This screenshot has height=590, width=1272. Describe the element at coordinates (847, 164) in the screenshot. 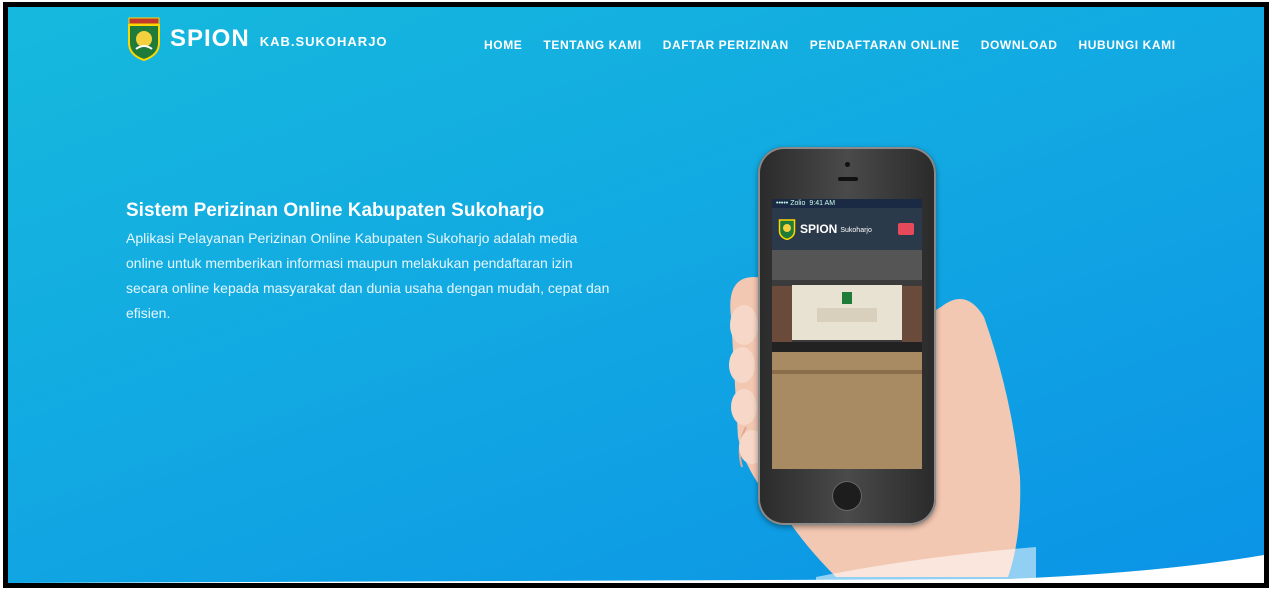

I see `phone-camera` at that location.